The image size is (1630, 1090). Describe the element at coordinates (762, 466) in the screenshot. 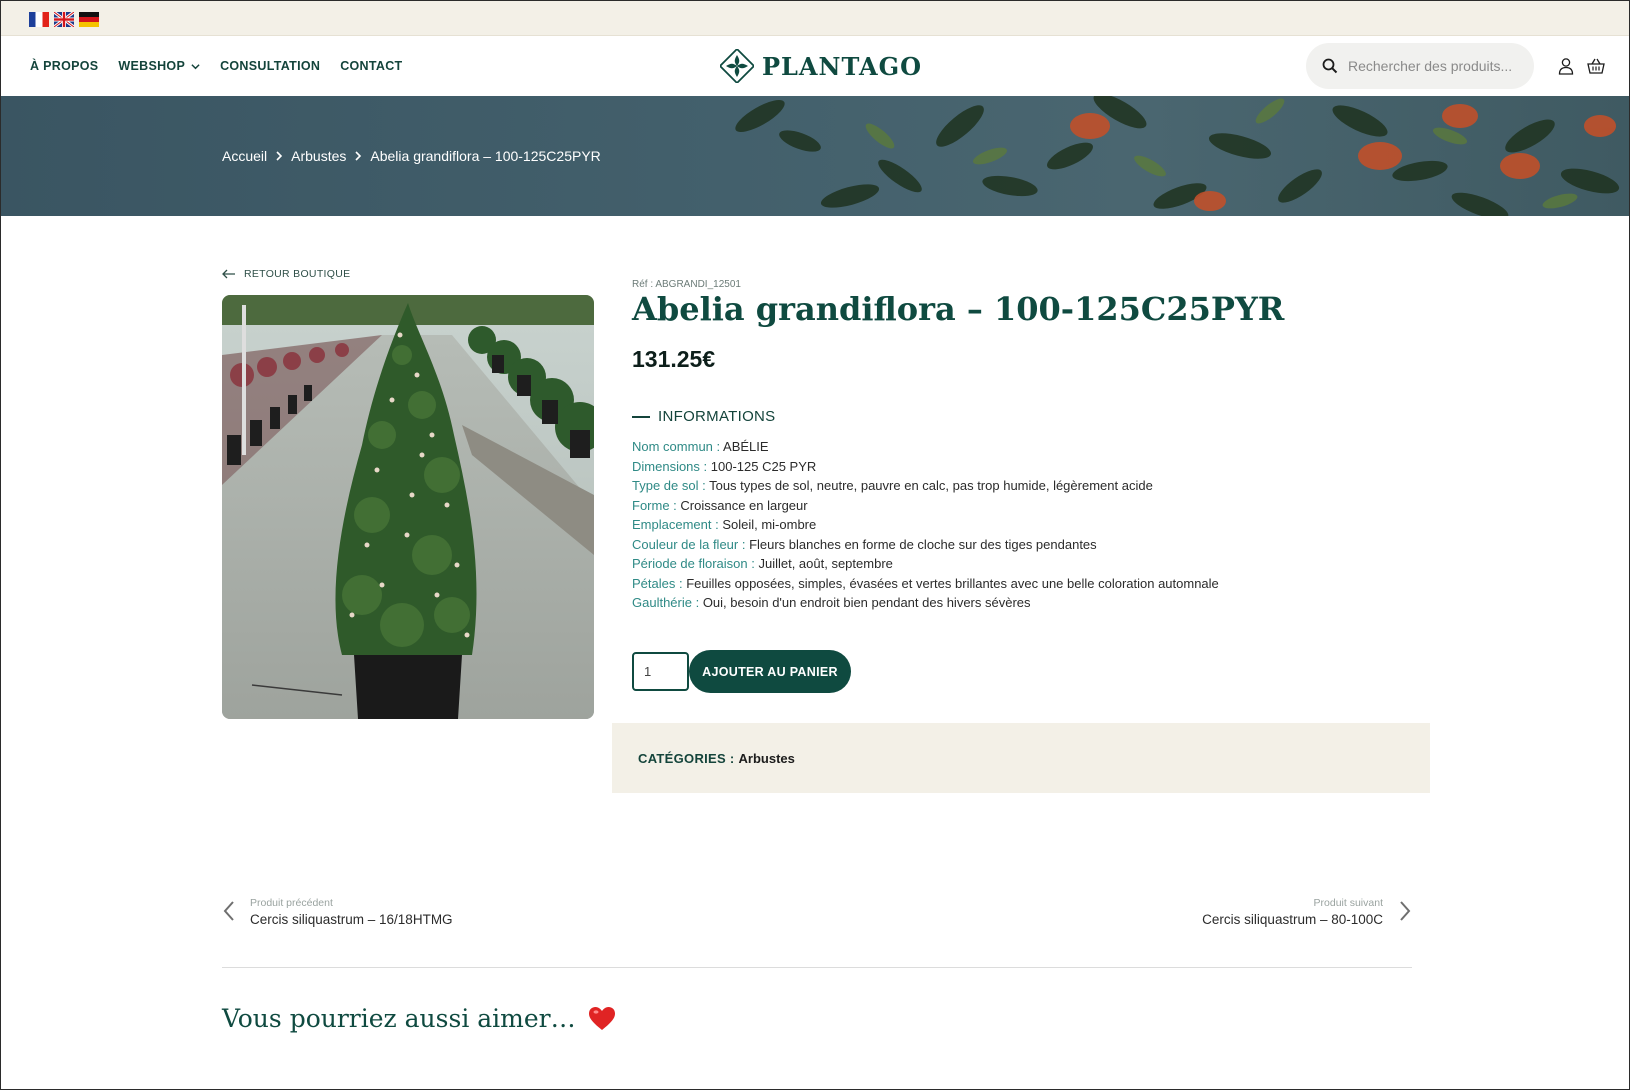

I see `info-value: 100-125 C25 PYR` at that location.